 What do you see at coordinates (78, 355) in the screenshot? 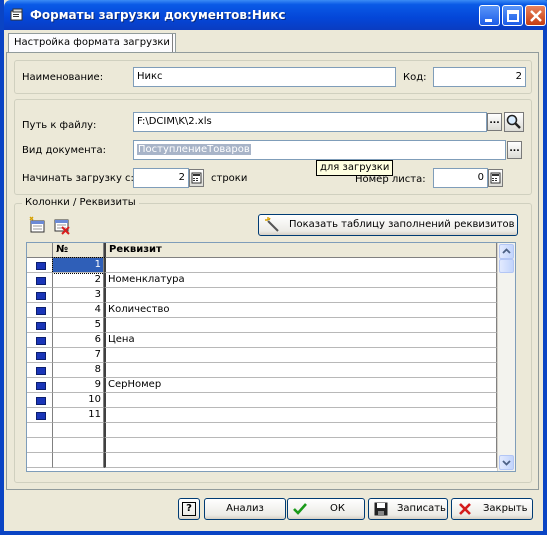
I see `row-number-cell: 7` at bounding box center [78, 355].